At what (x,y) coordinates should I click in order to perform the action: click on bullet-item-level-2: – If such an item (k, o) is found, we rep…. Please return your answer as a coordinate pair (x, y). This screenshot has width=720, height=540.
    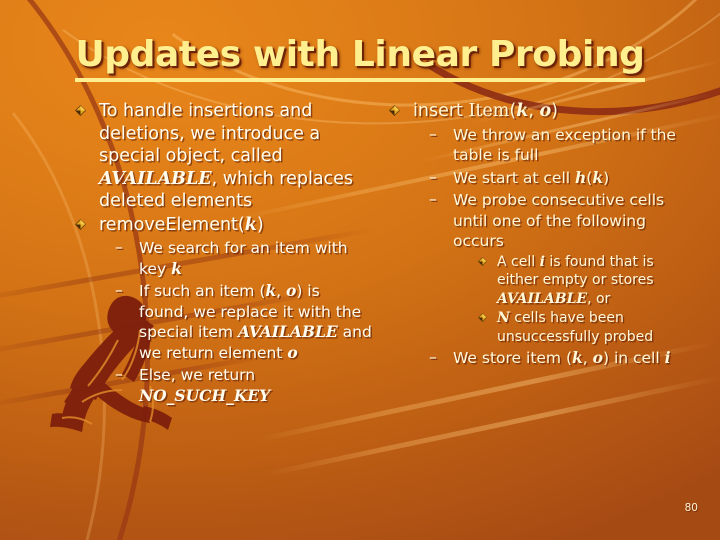
    Looking at the image, I should click on (242, 322).